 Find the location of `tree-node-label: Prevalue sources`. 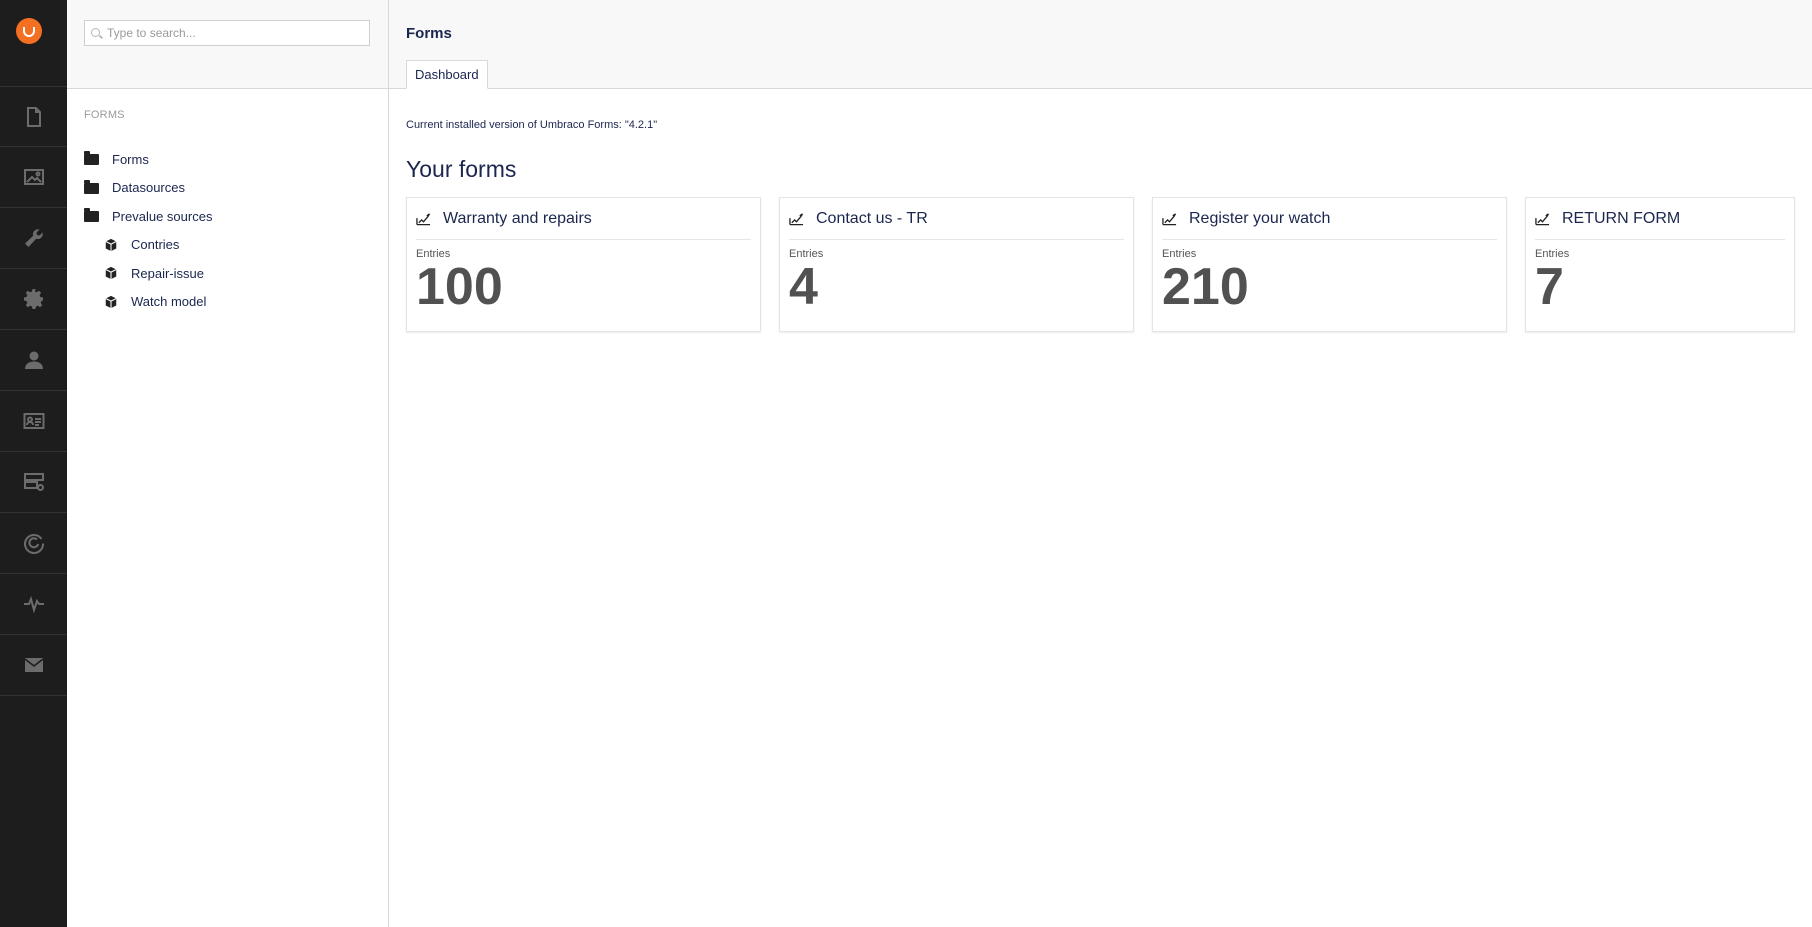

tree-node-label: Prevalue sources is located at coordinates (162, 216).